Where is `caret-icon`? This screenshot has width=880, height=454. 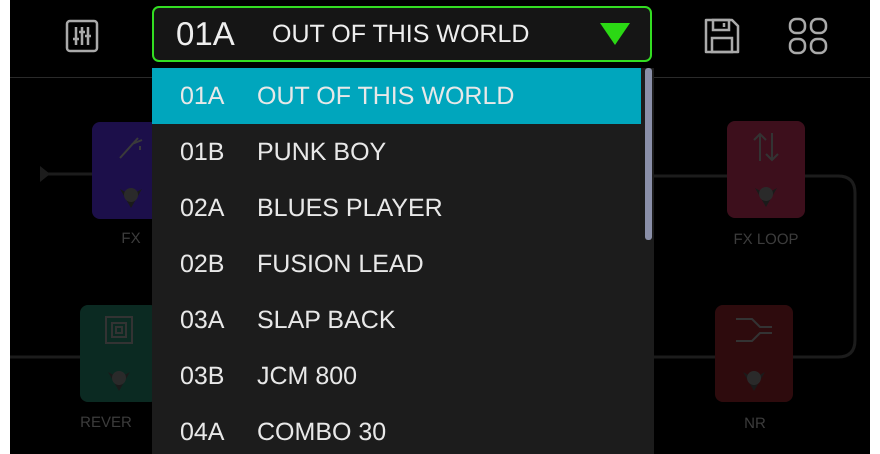 caret-icon is located at coordinates (615, 34).